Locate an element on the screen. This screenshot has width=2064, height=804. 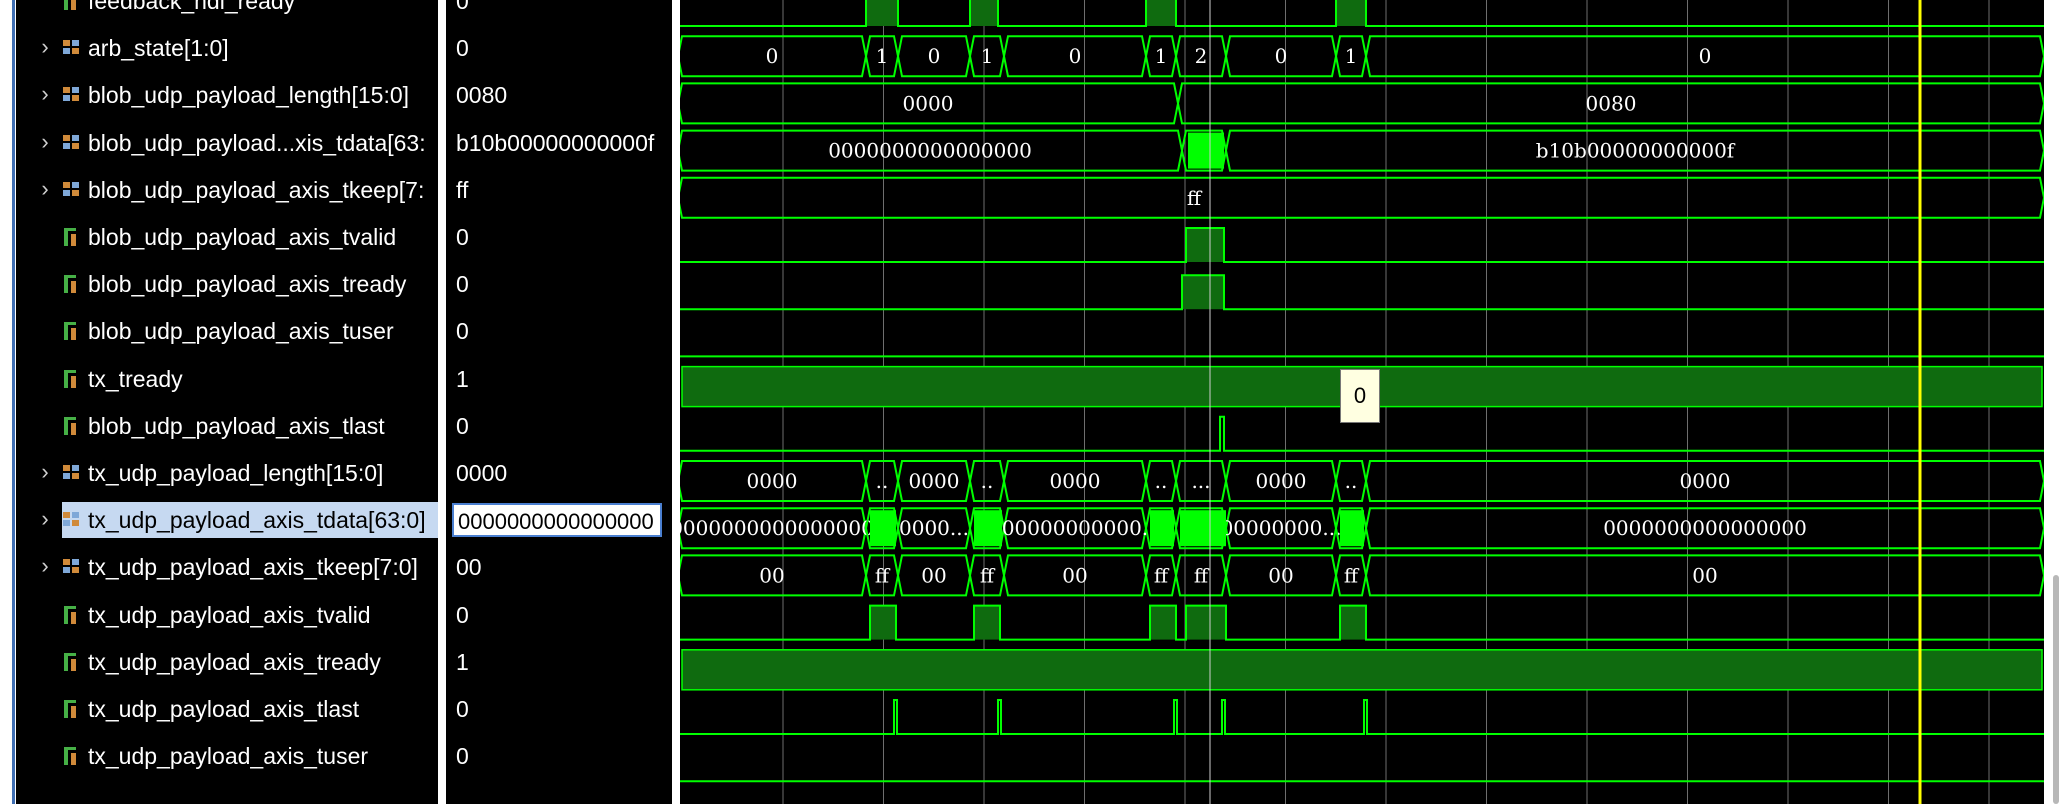
signal-row: › blob_udp_payload...xis_tdata[63: is located at coordinates (227, 143).